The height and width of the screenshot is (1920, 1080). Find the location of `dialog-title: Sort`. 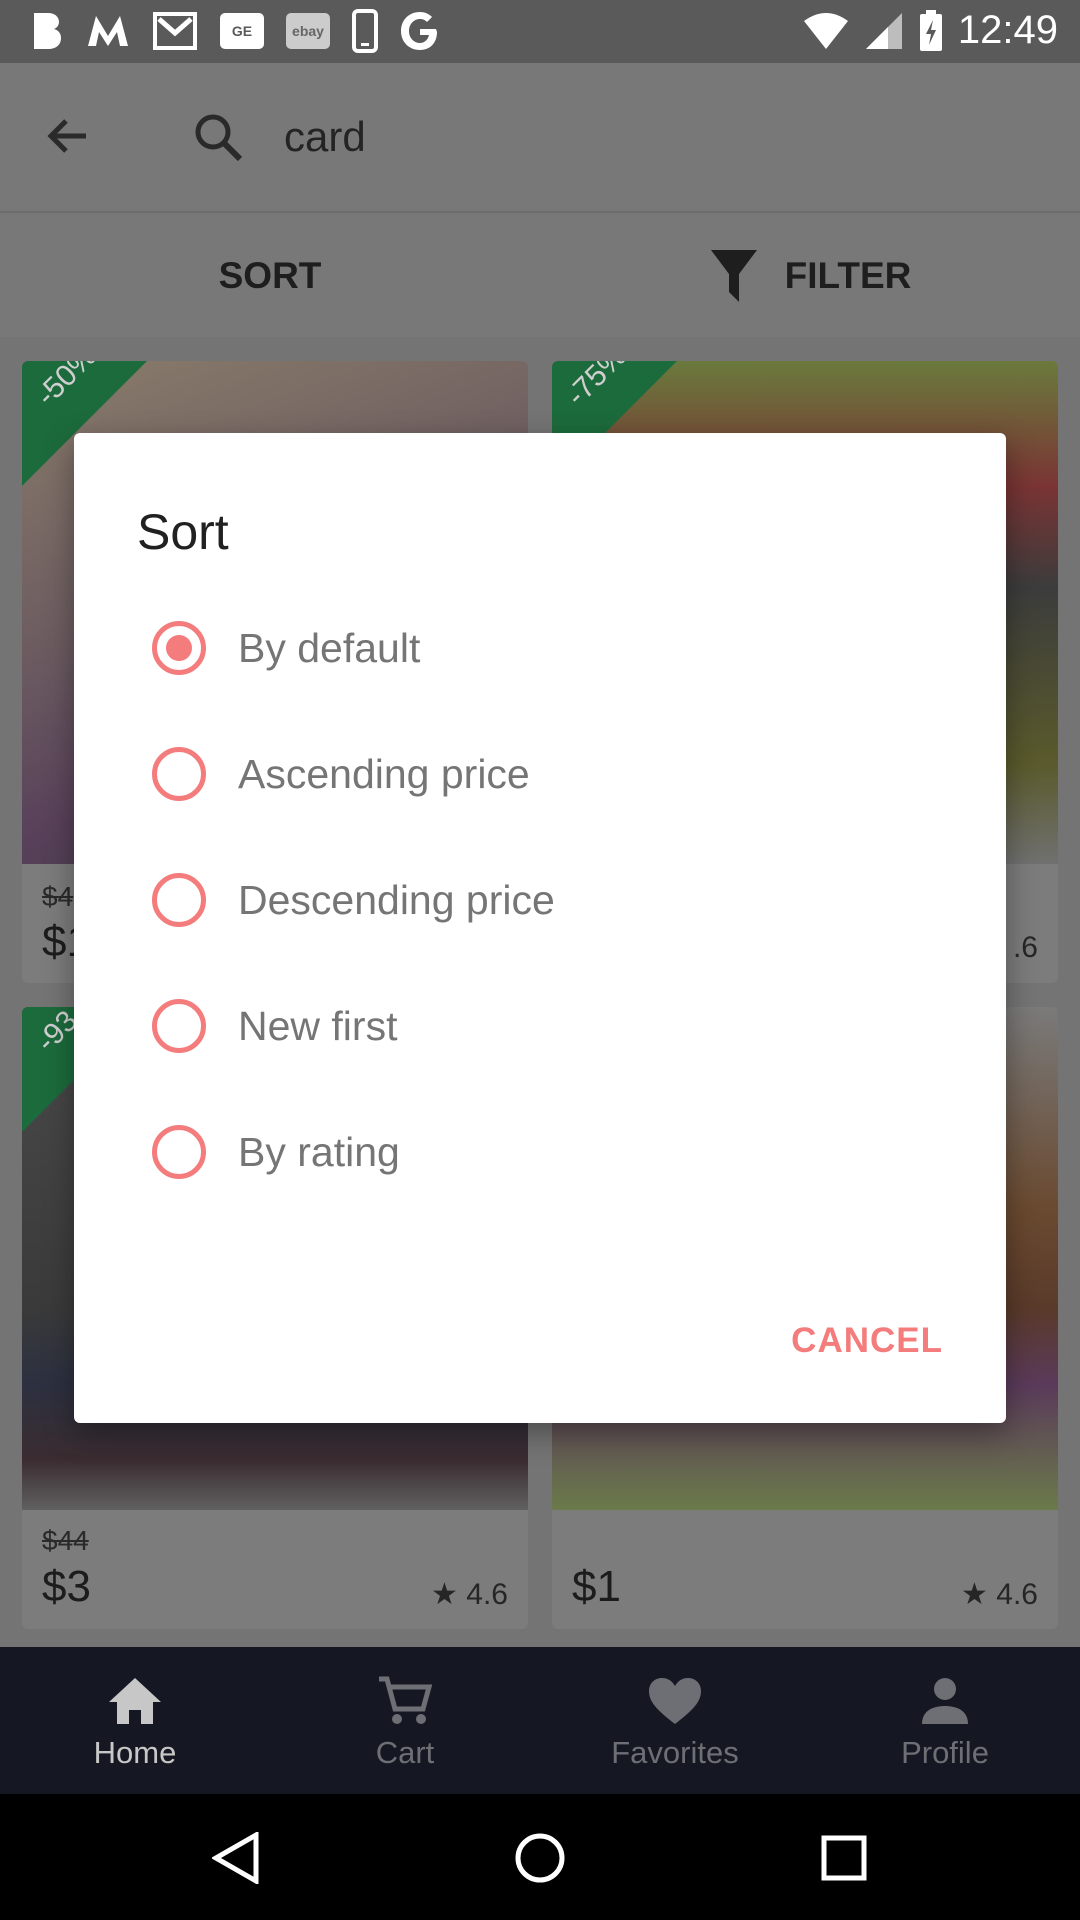

dialog-title: Sort is located at coordinates (183, 532).